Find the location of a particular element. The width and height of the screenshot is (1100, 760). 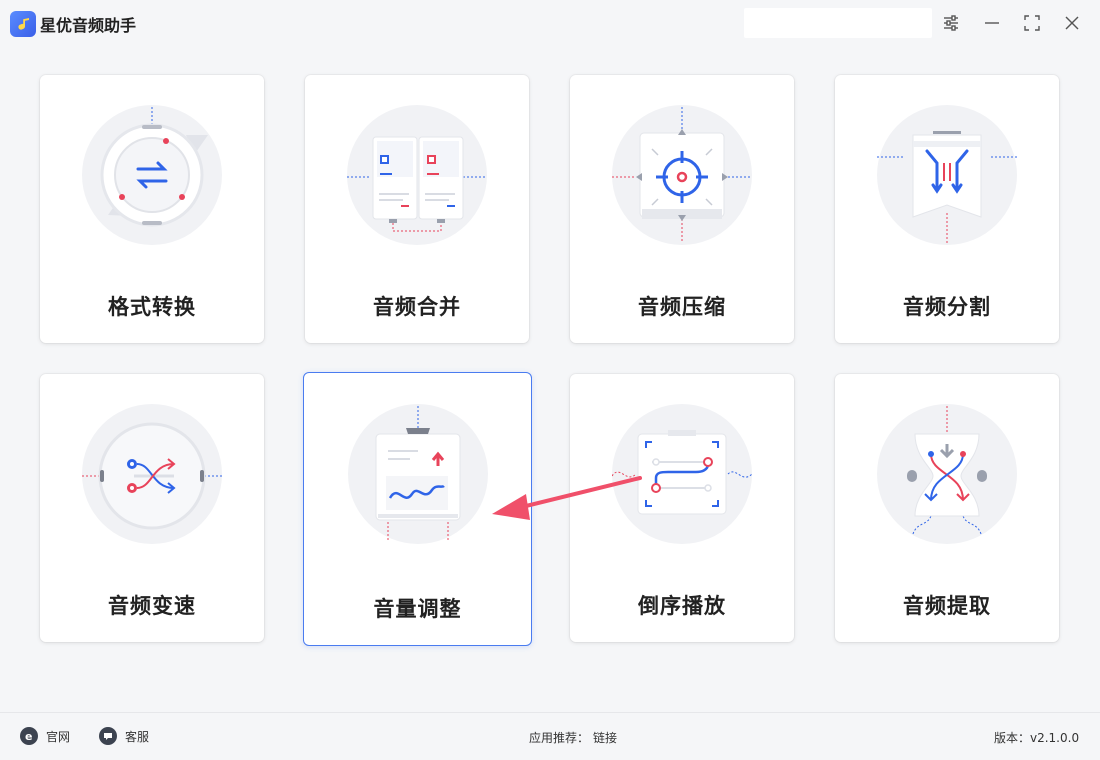

audio-merge-icon is located at coordinates (417, 175).